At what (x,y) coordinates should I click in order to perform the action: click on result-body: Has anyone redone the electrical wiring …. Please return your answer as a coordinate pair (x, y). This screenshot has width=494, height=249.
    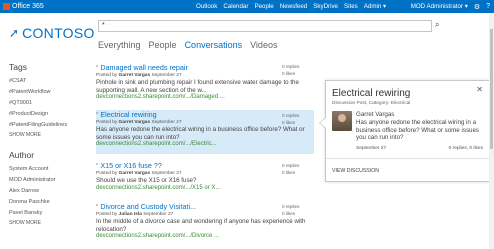
    Looking at the image, I should click on (200, 133).